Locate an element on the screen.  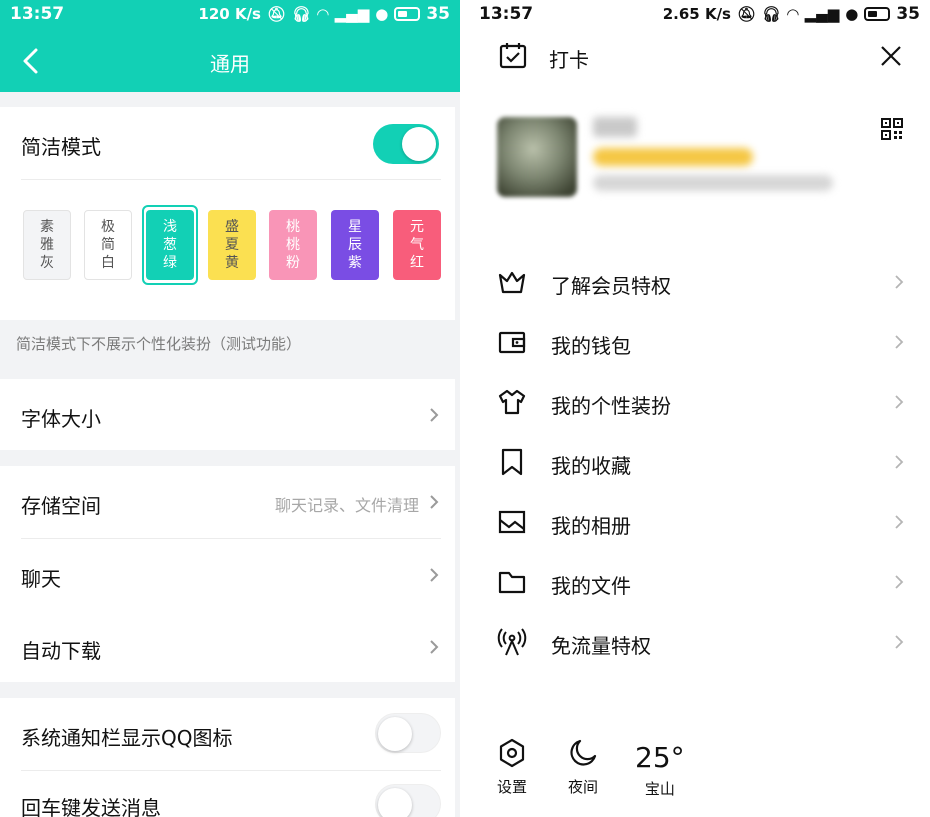
theme-swatch-char: 绿 is located at coordinates (170, 263).